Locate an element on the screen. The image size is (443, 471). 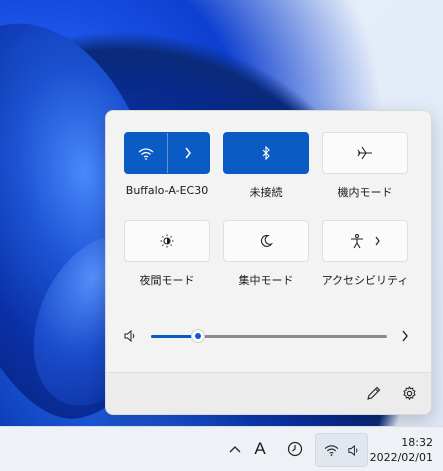
airplane-label: 機内モード is located at coordinates (365, 192).